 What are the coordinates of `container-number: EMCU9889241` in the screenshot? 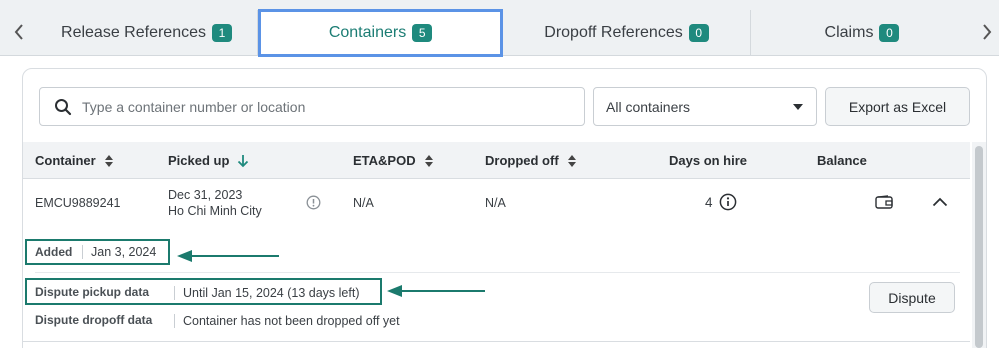 It's located at (78, 203).